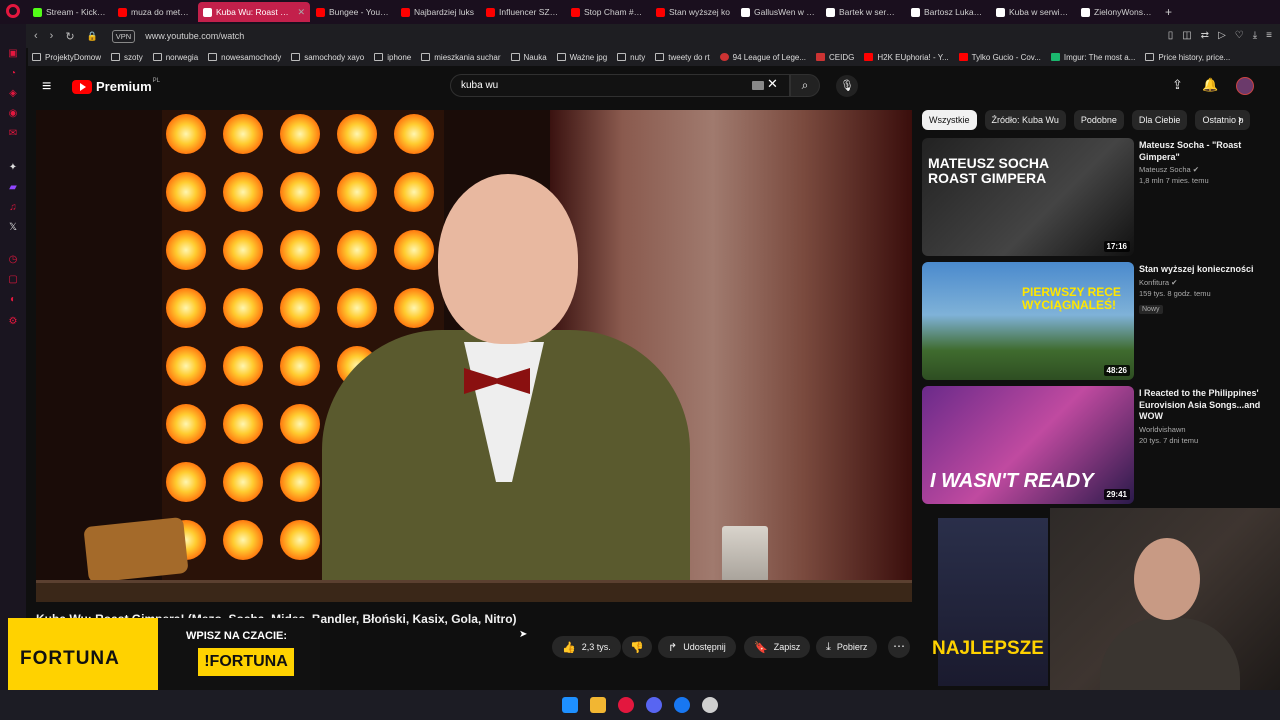  I want to click on clear-search-icon: ✕, so click(772, 84).